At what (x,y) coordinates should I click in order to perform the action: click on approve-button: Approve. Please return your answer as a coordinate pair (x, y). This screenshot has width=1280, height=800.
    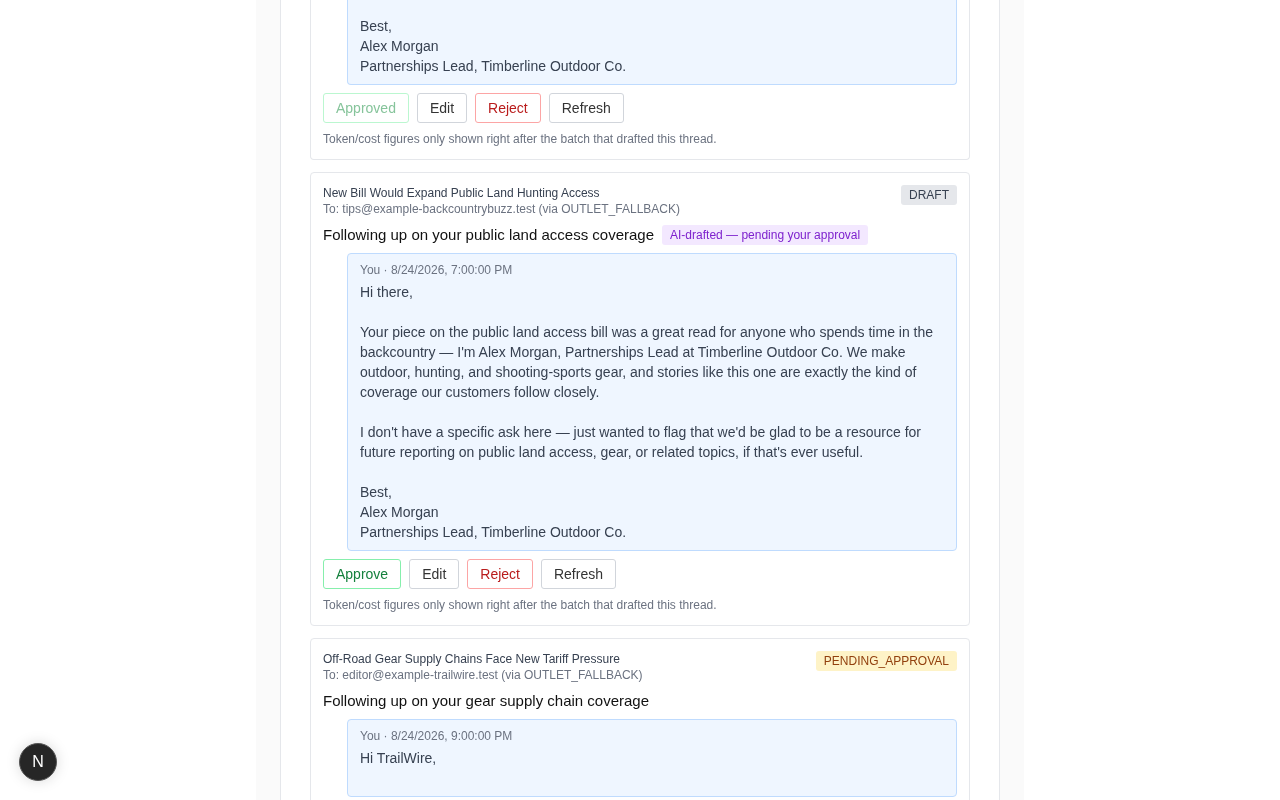
    Looking at the image, I should click on (362, 574).